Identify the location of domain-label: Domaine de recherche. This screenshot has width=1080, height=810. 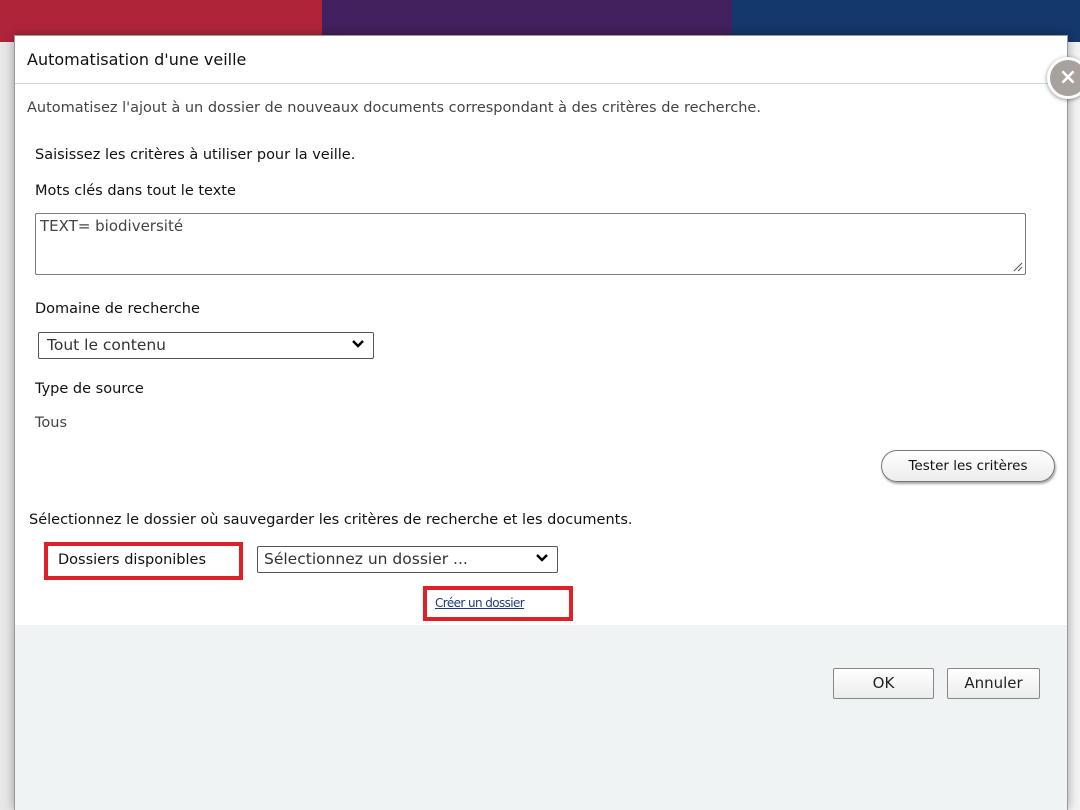
(117, 309).